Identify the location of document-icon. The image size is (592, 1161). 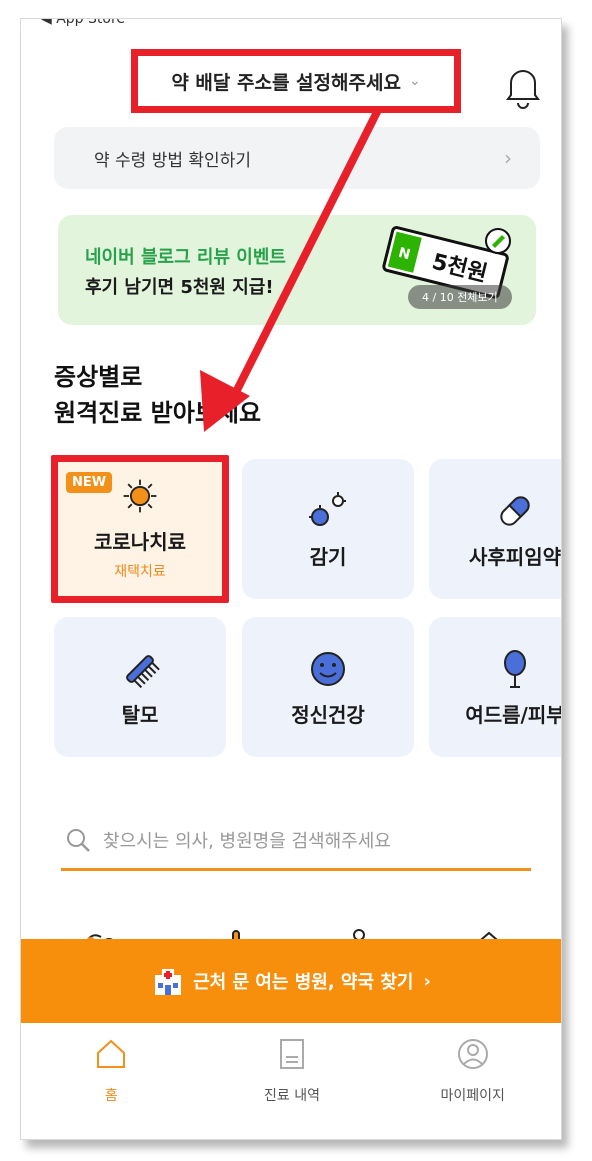
(292, 1054).